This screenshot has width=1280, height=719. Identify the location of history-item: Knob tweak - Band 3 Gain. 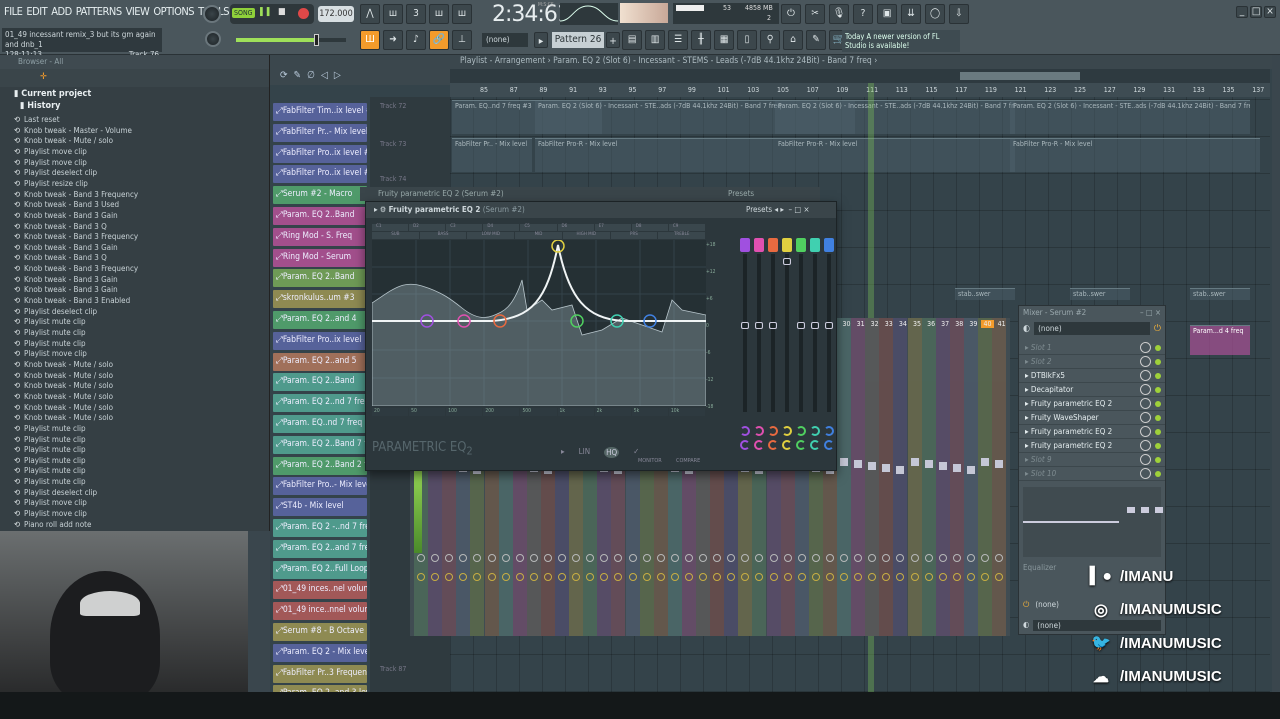
(66, 289).